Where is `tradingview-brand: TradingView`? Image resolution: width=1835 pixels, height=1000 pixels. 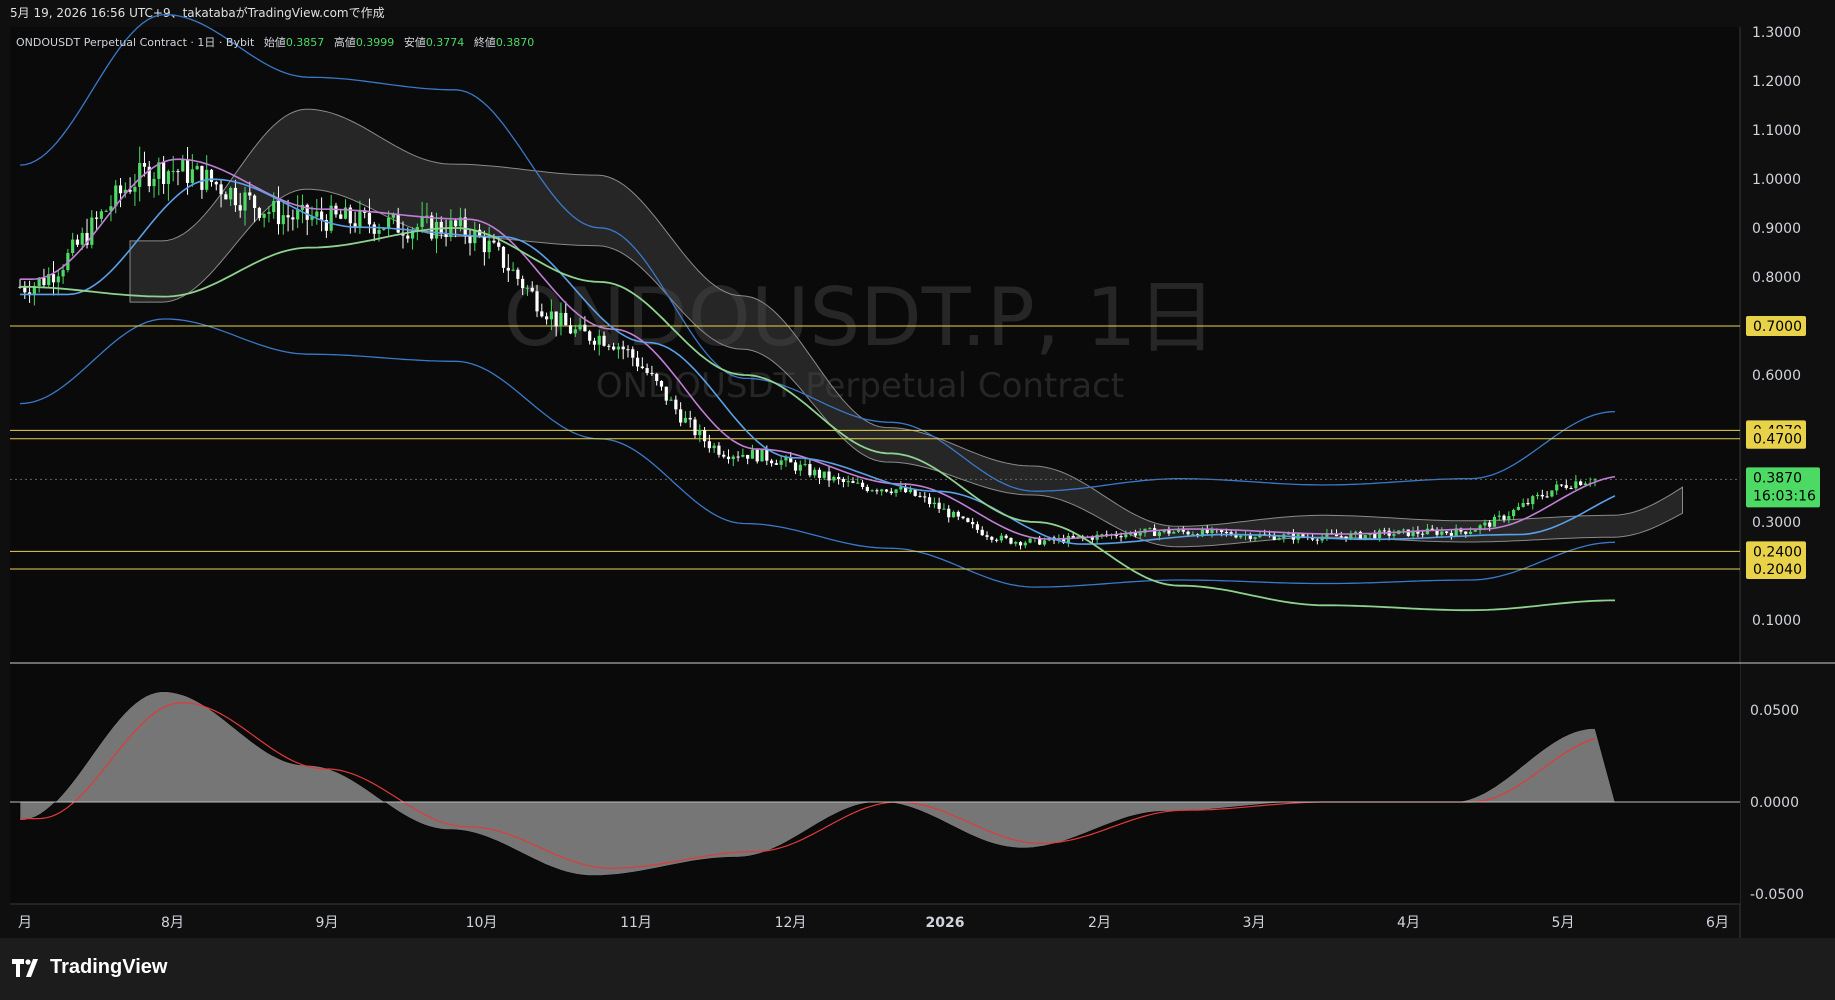
tradingview-brand: TradingView is located at coordinates (89, 967).